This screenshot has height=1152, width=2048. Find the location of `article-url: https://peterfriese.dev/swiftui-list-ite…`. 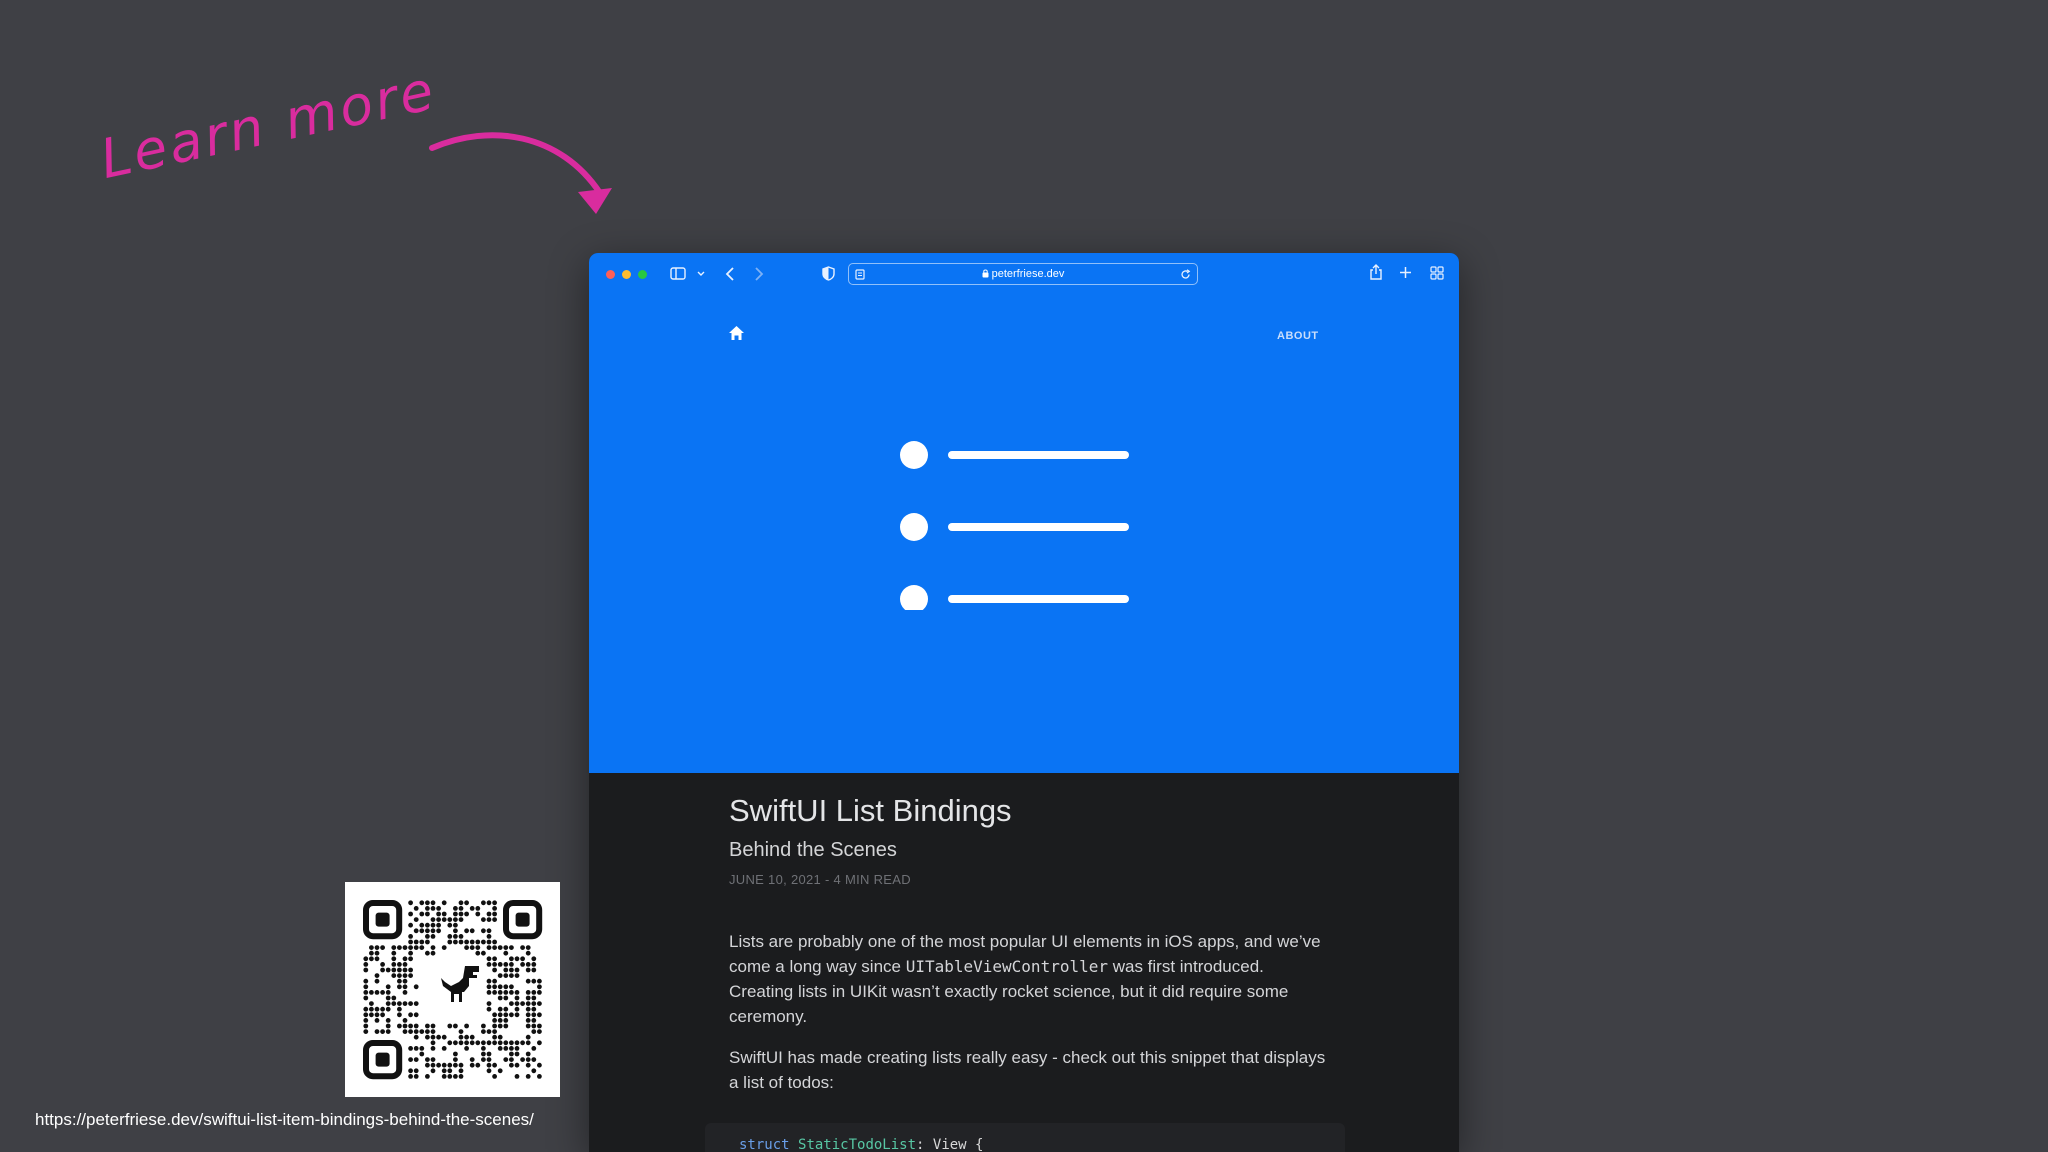

article-url: https://peterfriese.dev/swiftui-list-ite… is located at coordinates (284, 1120).